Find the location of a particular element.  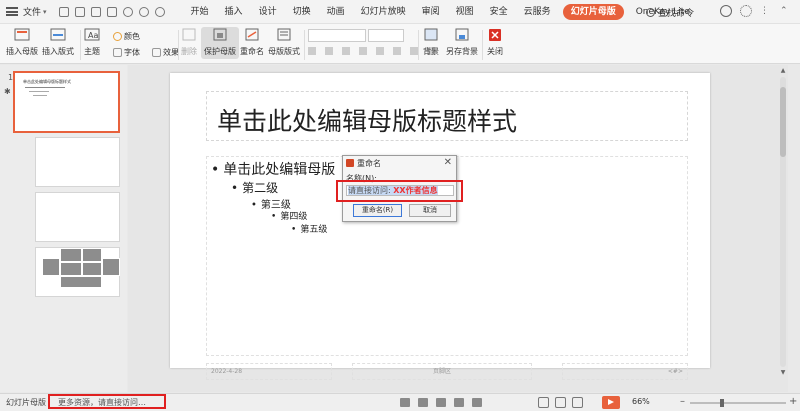

scroll-up-icon: ▲ is located at coordinates (783, 71).